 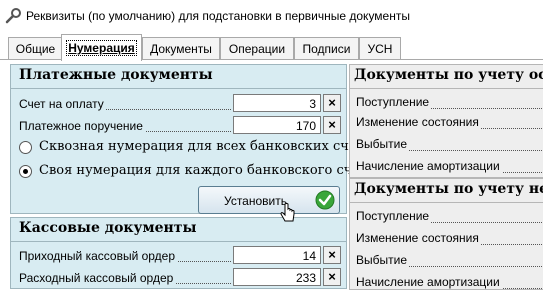 What do you see at coordinates (287, 212) in the screenshot?
I see `hand-cursor-icon` at bounding box center [287, 212].